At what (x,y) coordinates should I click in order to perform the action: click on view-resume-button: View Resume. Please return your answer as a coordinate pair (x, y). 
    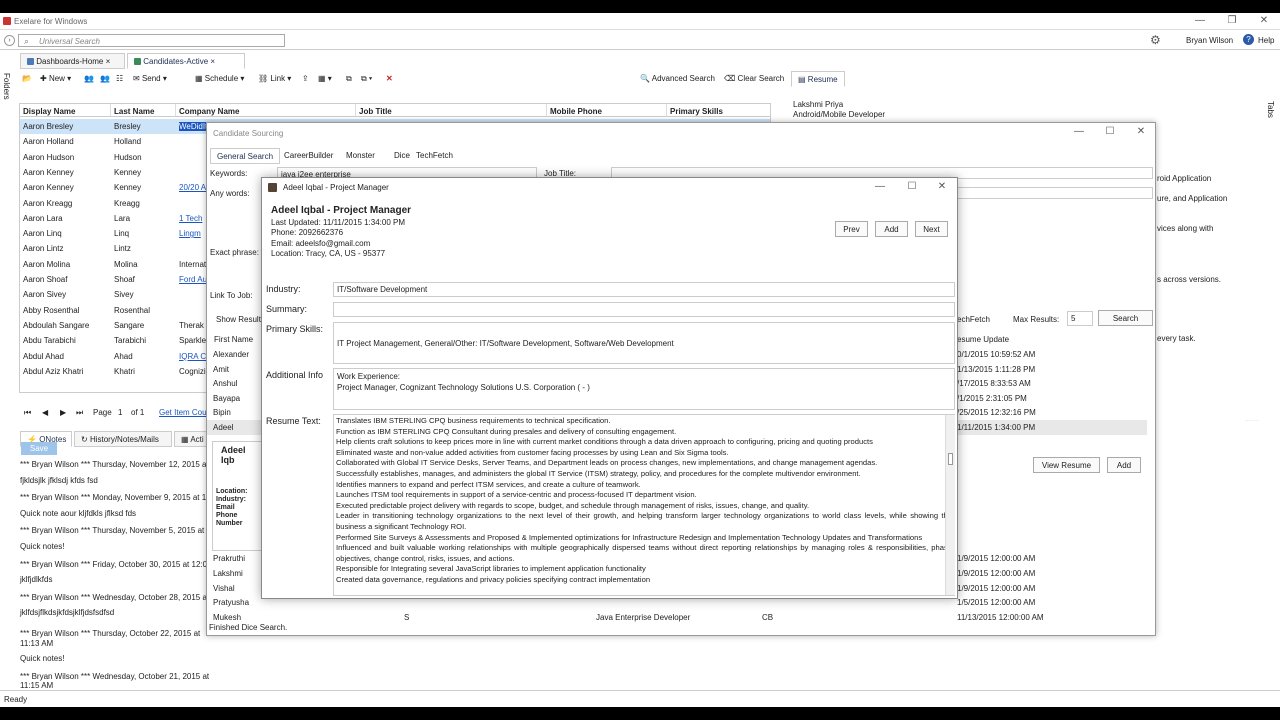
    Looking at the image, I should click on (1066, 465).